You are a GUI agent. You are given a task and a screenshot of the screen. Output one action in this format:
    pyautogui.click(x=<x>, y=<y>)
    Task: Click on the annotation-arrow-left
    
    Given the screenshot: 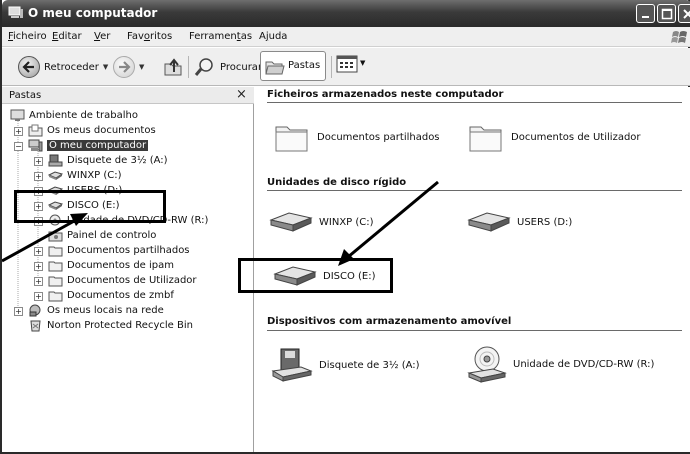 What is the action you would take?
    pyautogui.click(x=39, y=240)
    